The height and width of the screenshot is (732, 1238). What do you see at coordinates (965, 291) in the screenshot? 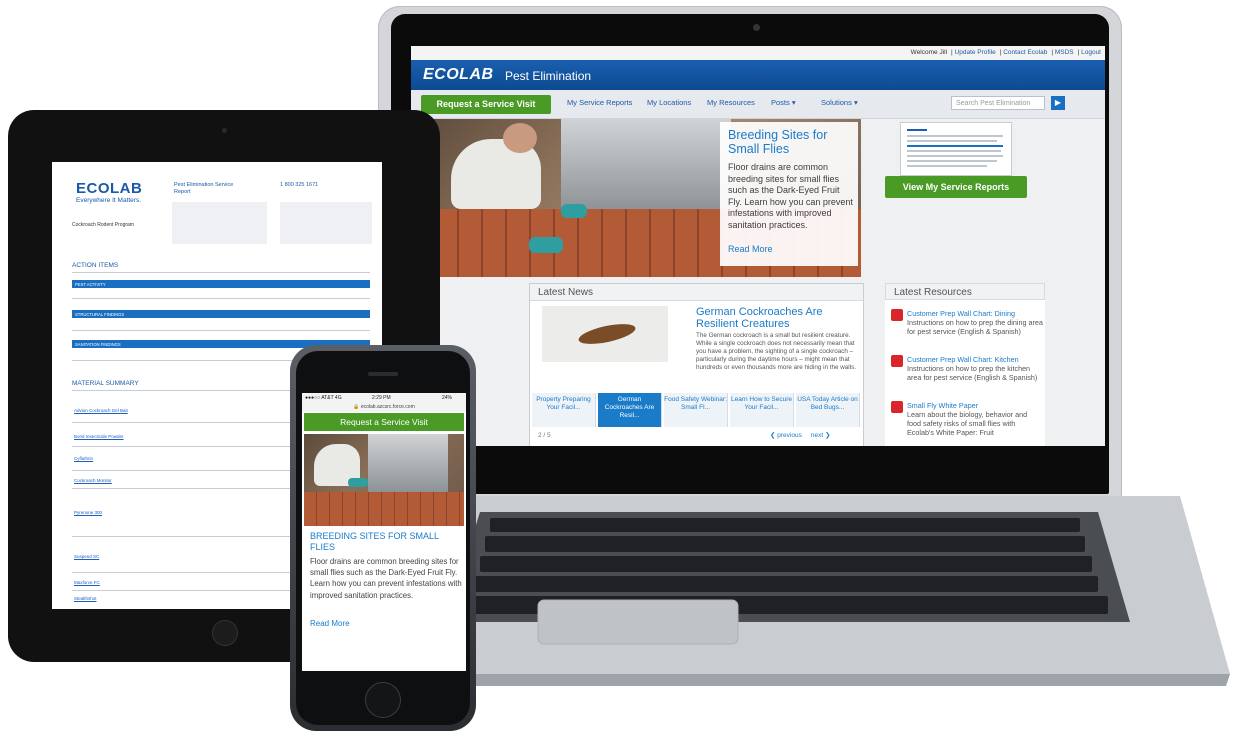
I see `latest-resources-header: Latest Resources` at bounding box center [965, 291].